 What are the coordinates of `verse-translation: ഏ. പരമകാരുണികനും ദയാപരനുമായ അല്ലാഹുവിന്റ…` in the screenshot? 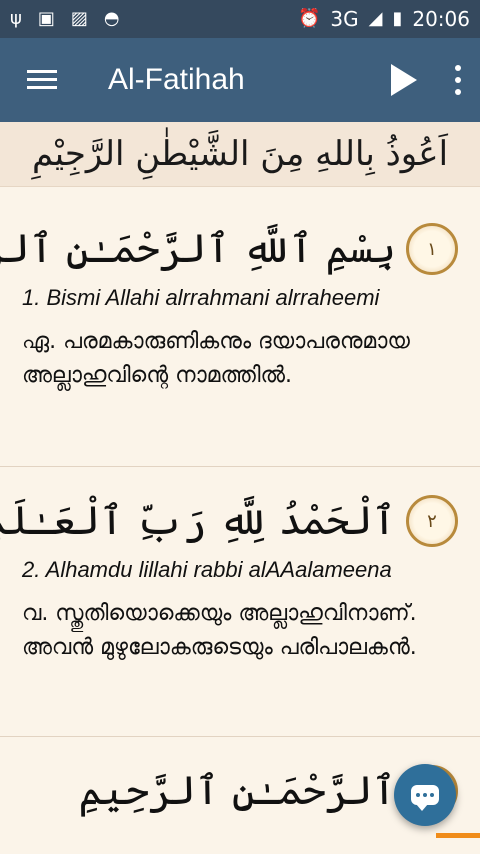 It's located at (216, 358).